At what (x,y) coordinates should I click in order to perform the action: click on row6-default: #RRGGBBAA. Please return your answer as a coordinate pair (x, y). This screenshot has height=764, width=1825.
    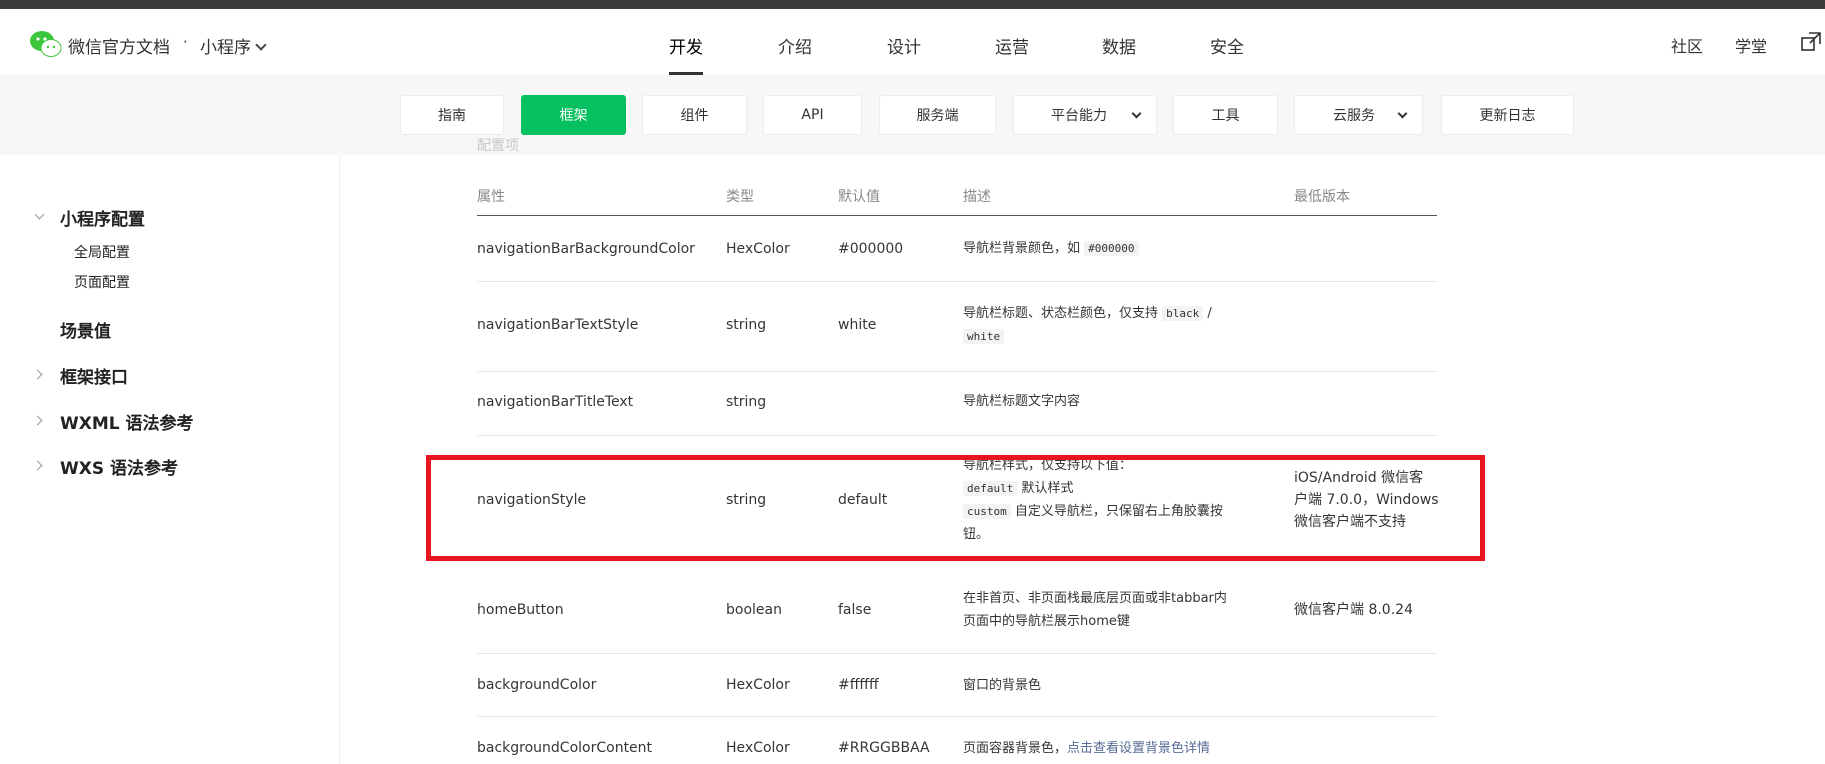
    Looking at the image, I should click on (884, 748).